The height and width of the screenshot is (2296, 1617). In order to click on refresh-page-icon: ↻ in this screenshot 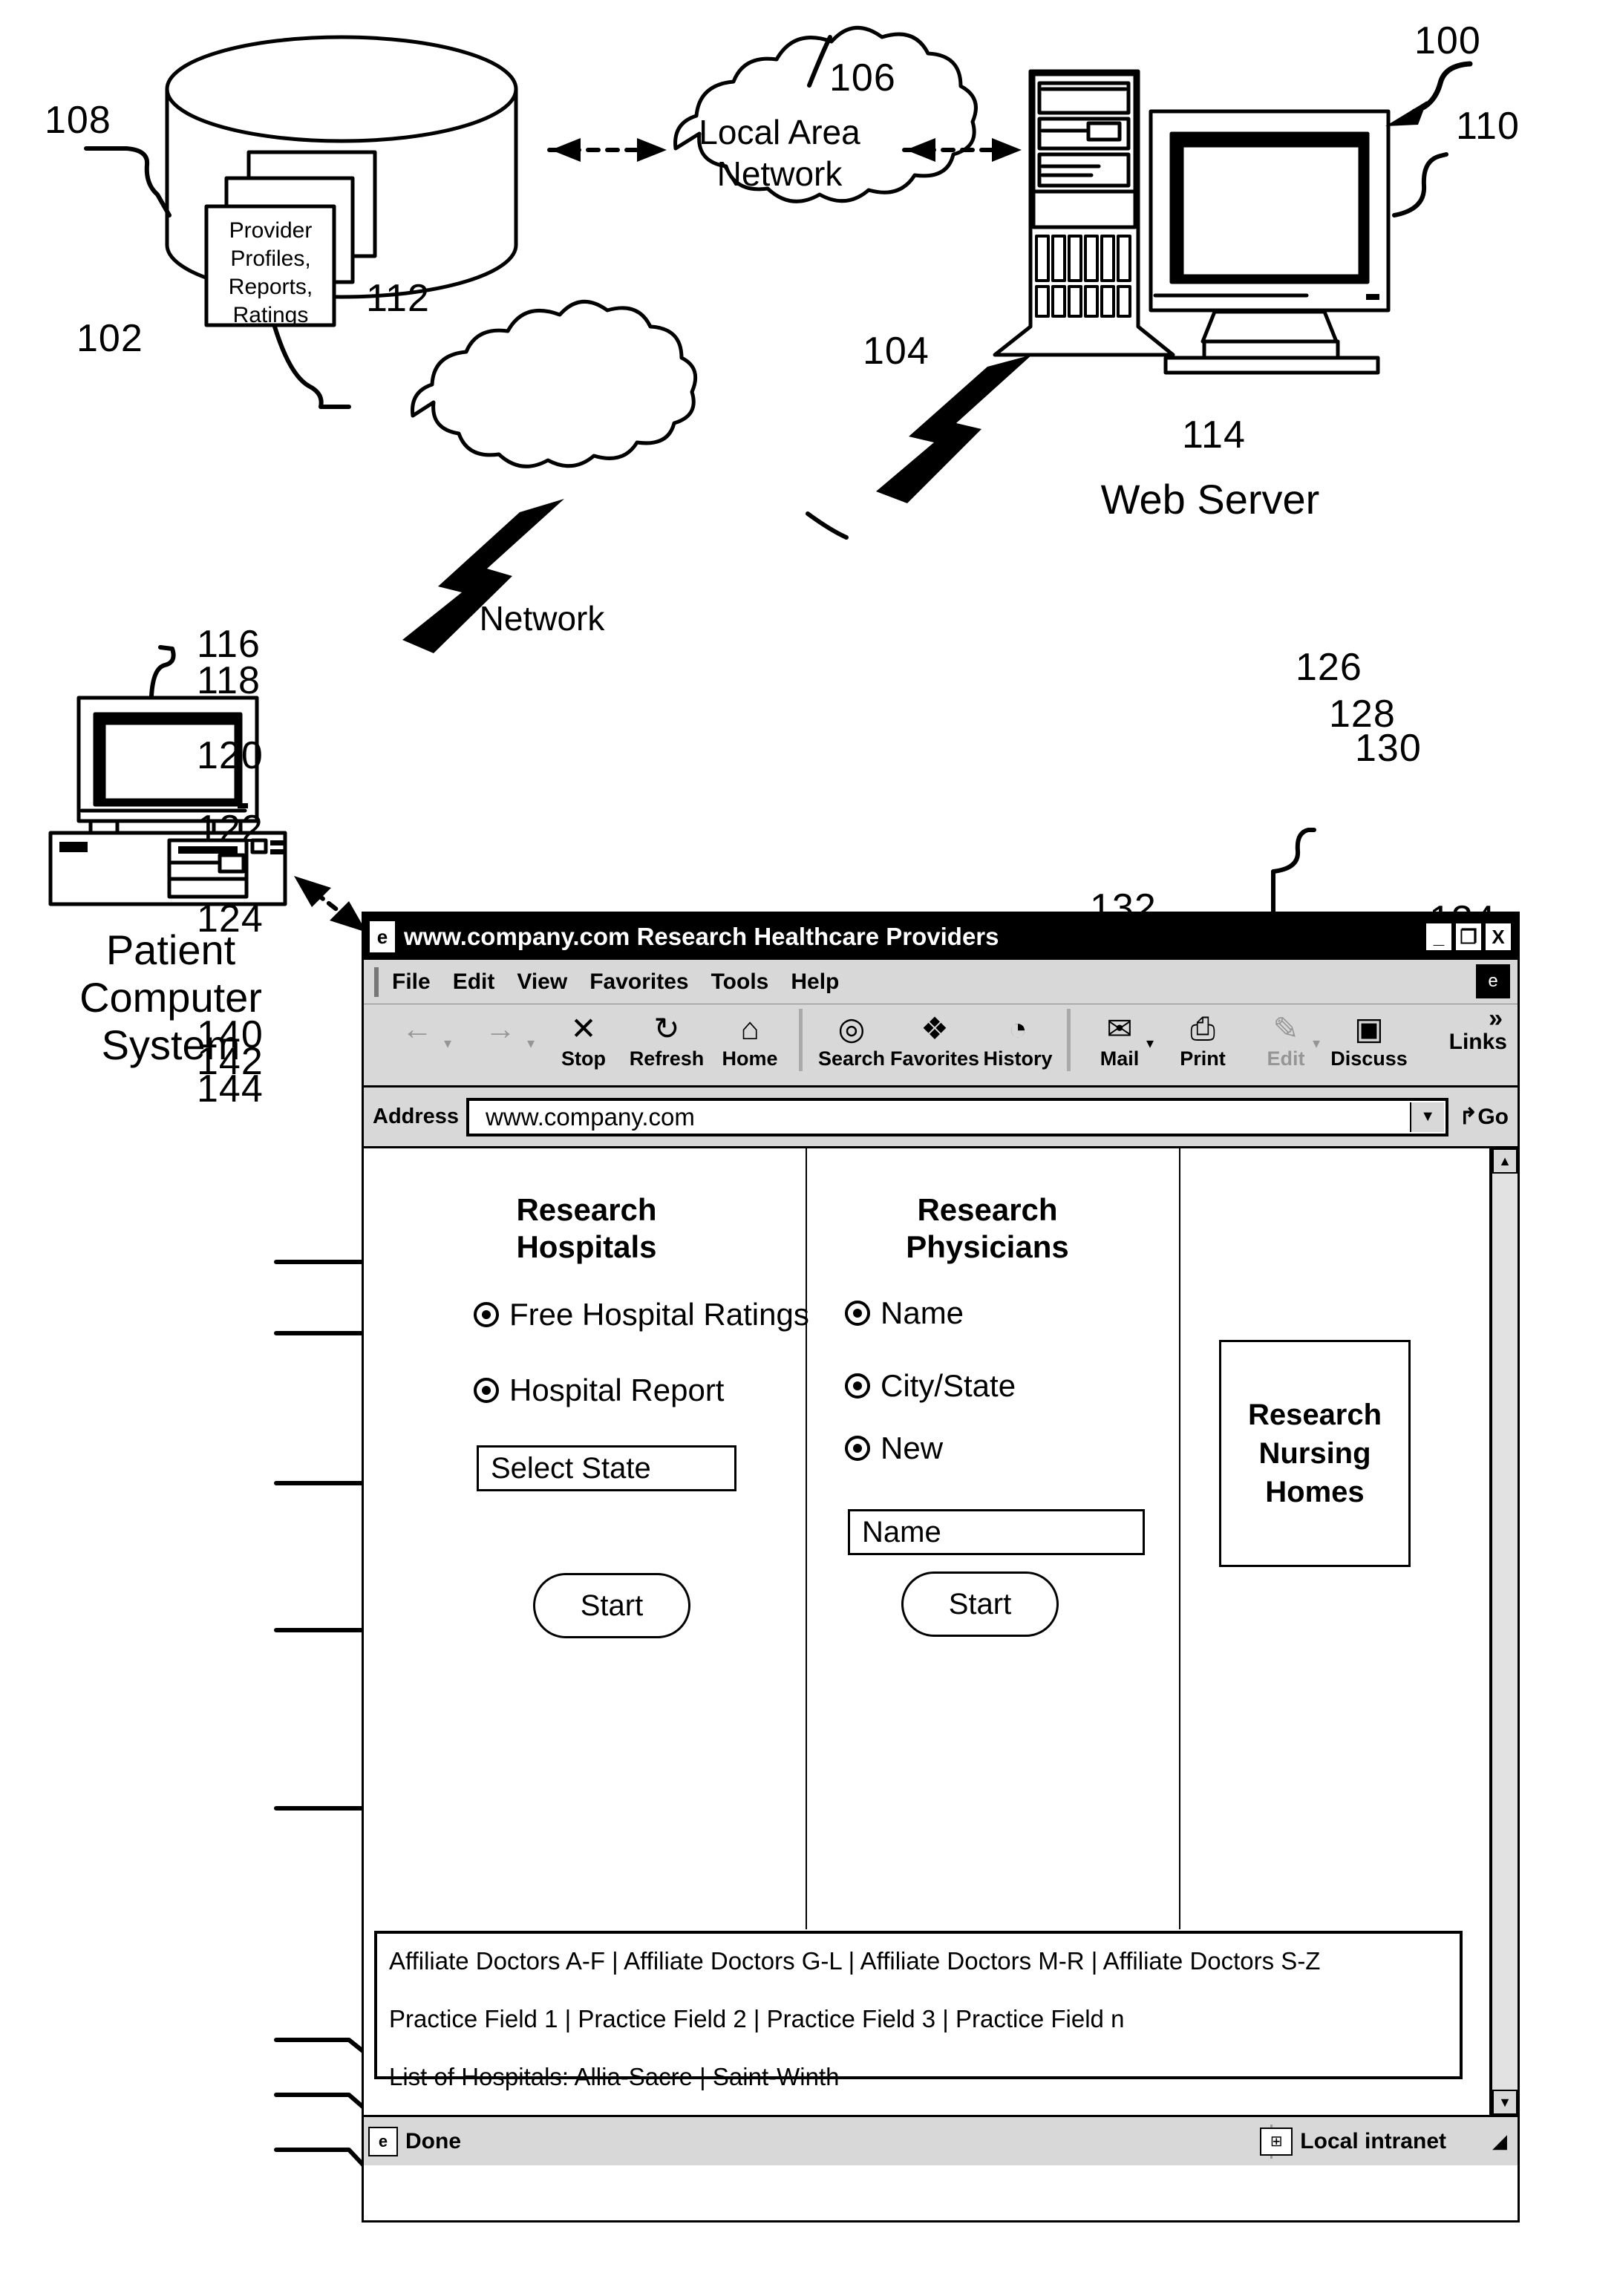, I will do `click(666, 1028)`.